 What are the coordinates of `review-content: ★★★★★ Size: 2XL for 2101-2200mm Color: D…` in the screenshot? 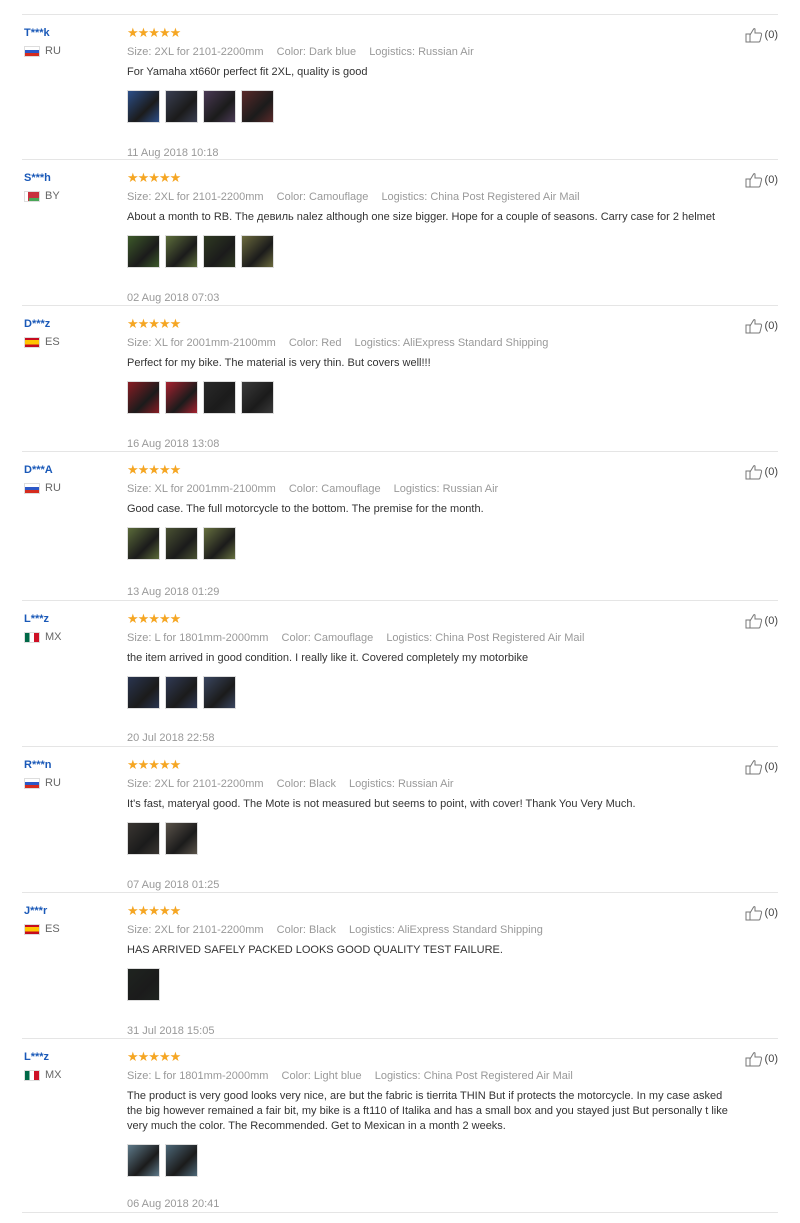 It's located at (432, 92).